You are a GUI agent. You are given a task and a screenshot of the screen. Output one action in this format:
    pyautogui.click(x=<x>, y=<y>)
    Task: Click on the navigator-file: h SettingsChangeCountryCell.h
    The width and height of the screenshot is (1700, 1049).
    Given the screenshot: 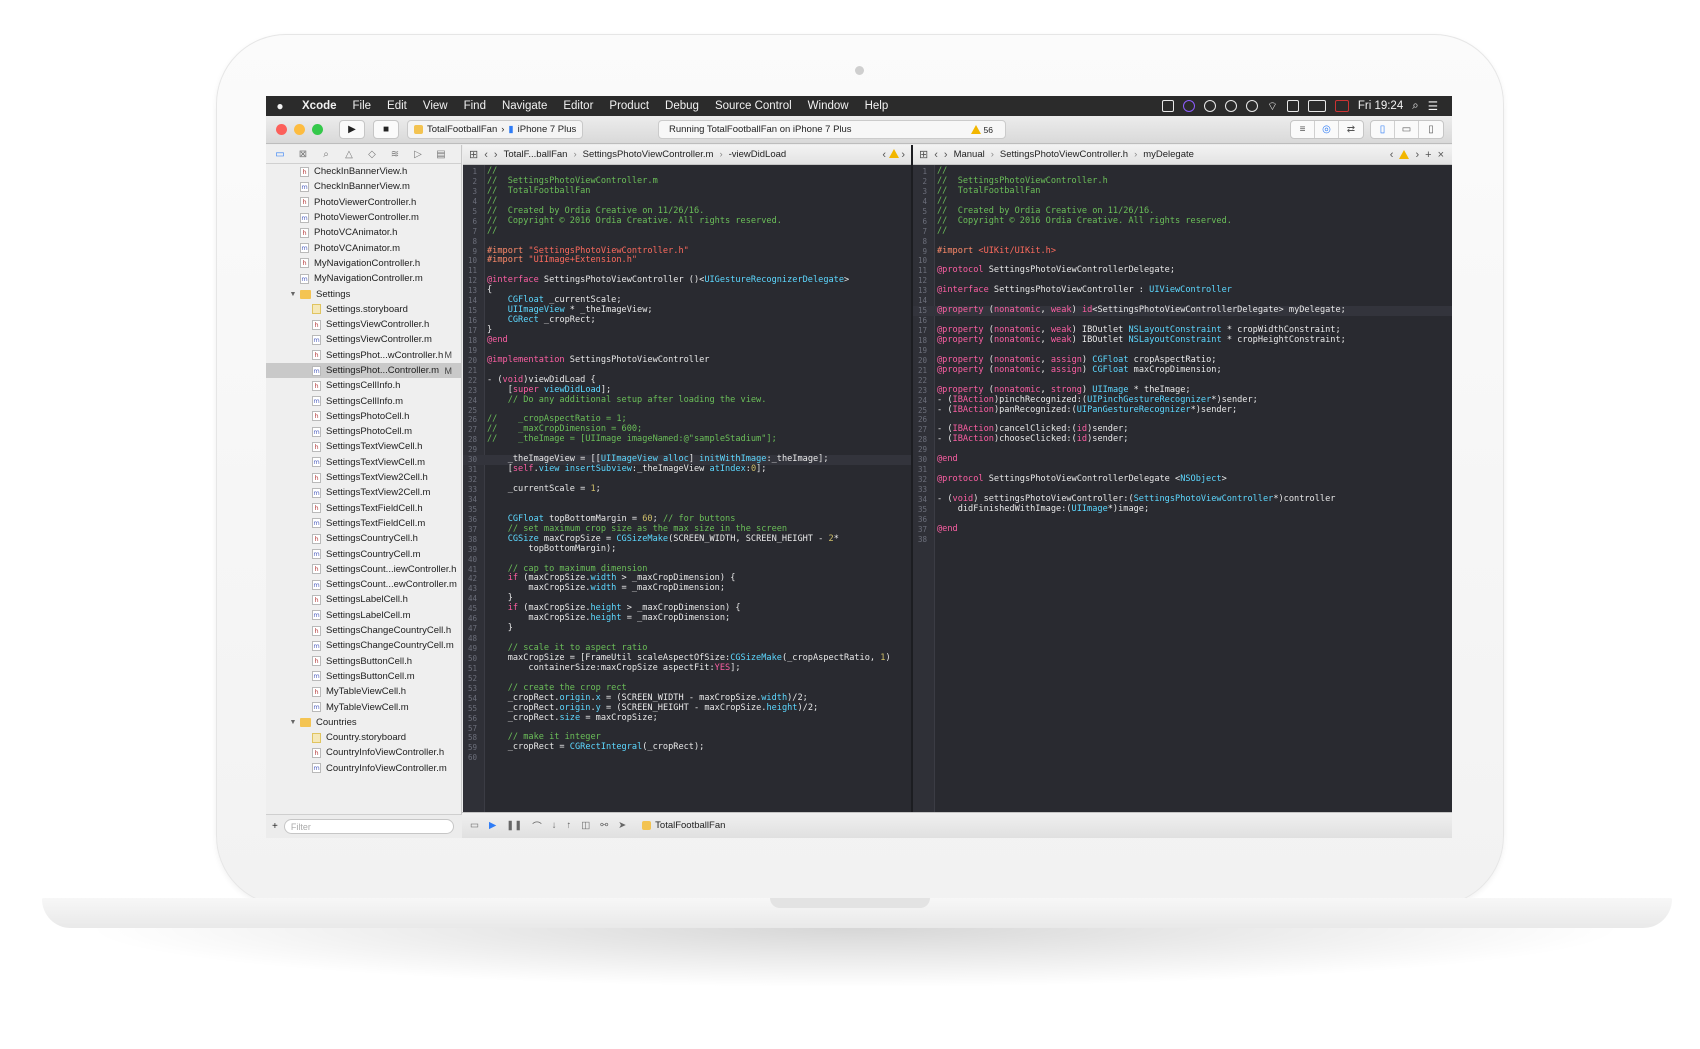 What is the action you would take?
    pyautogui.click(x=364, y=630)
    